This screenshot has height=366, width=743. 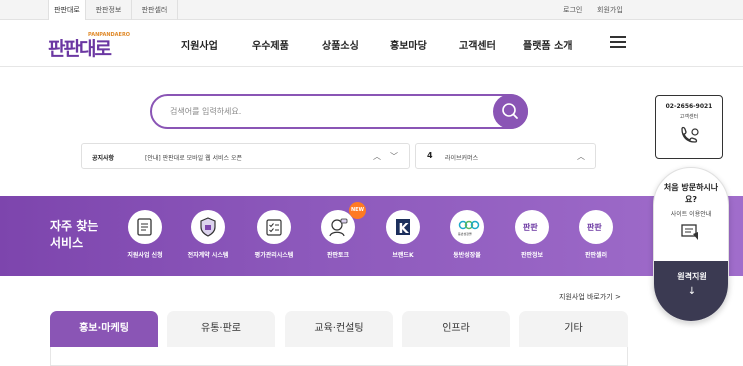 What do you see at coordinates (155, 10) in the screenshot?
I see `top-tab-panpan-seller: 판판셀러` at bounding box center [155, 10].